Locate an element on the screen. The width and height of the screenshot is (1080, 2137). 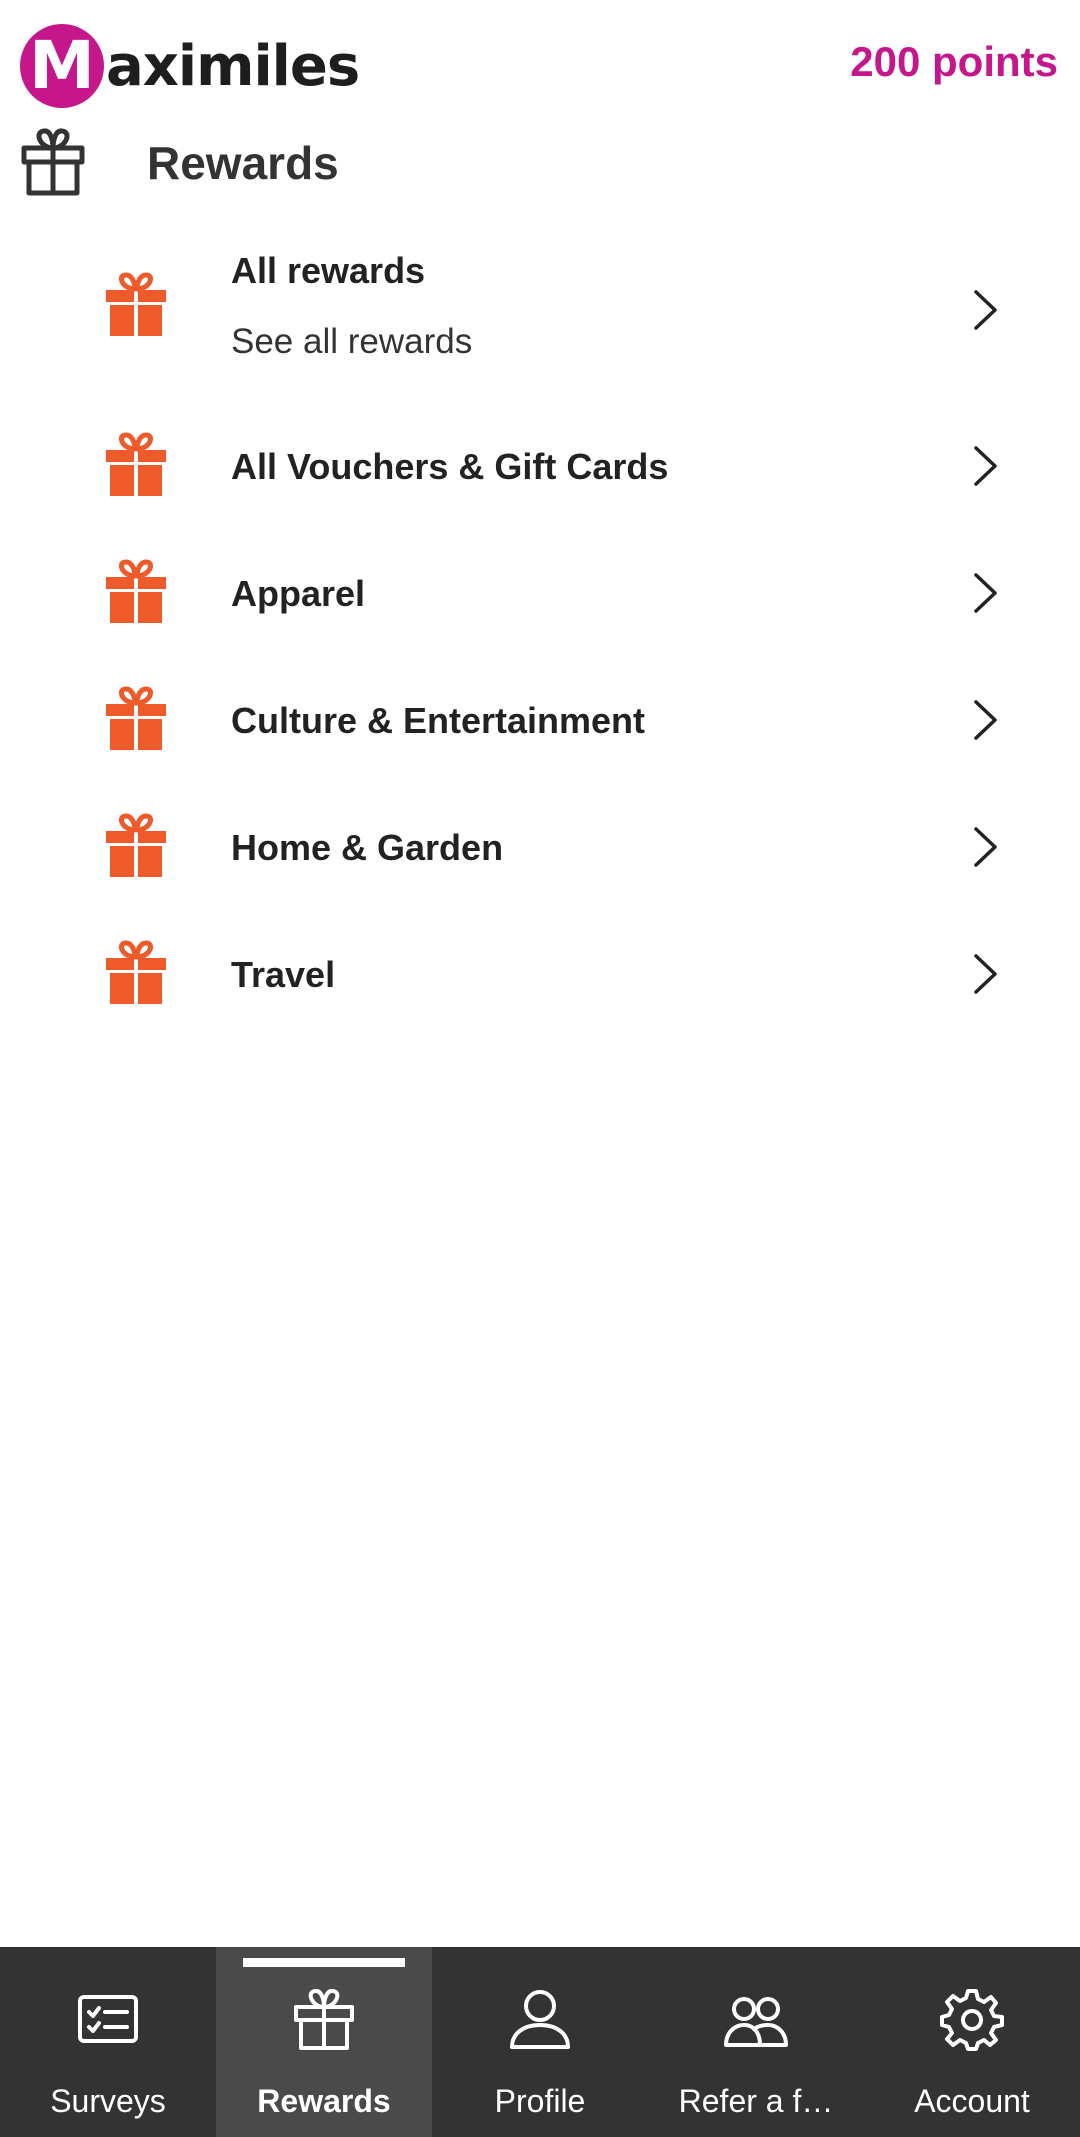
page-title-row: Rewards is located at coordinates (540, 165).